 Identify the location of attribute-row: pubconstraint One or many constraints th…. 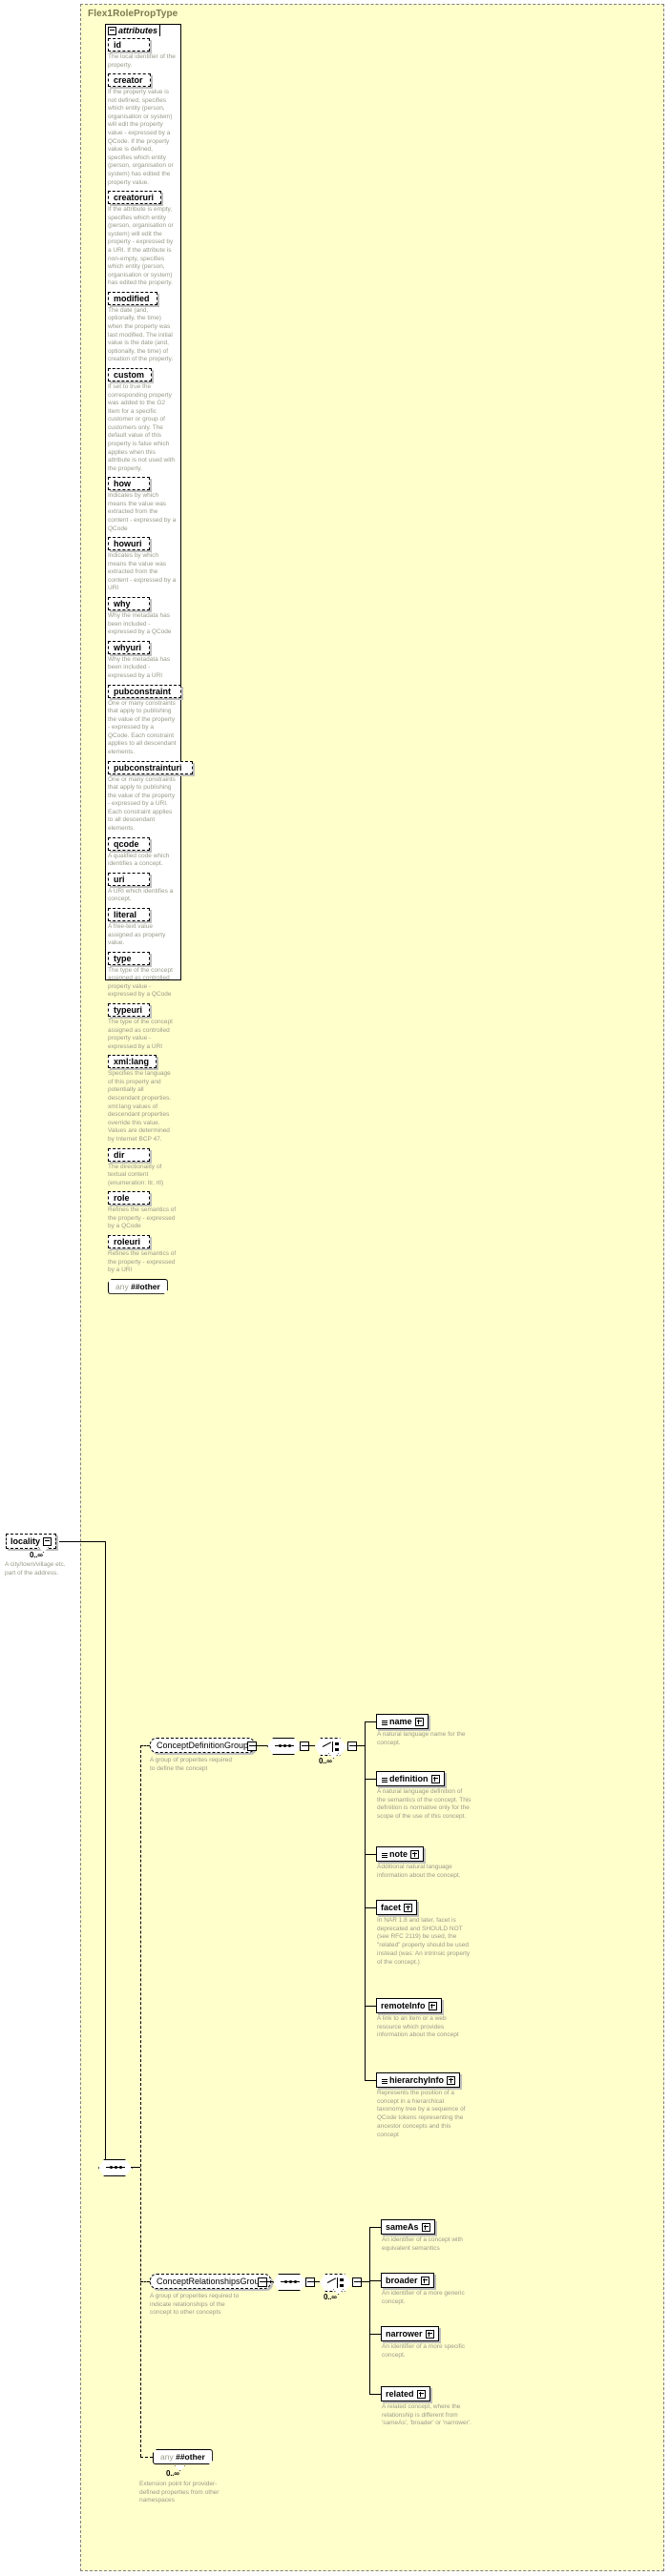
(144, 720).